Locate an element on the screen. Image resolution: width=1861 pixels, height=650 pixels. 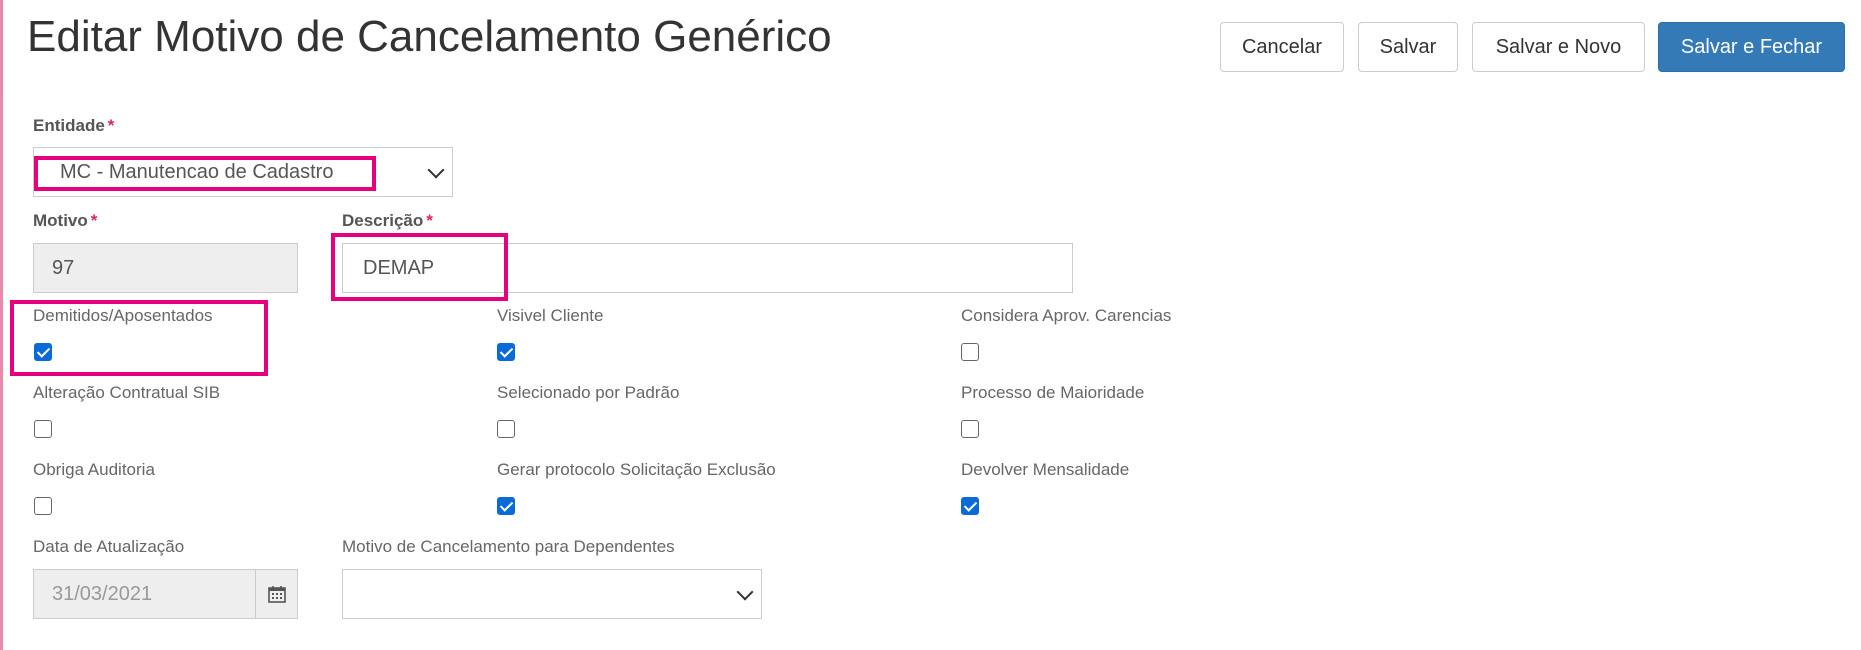
alteracao-contratual-sib-label: Alteração Contratual SIB is located at coordinates (127, 392).